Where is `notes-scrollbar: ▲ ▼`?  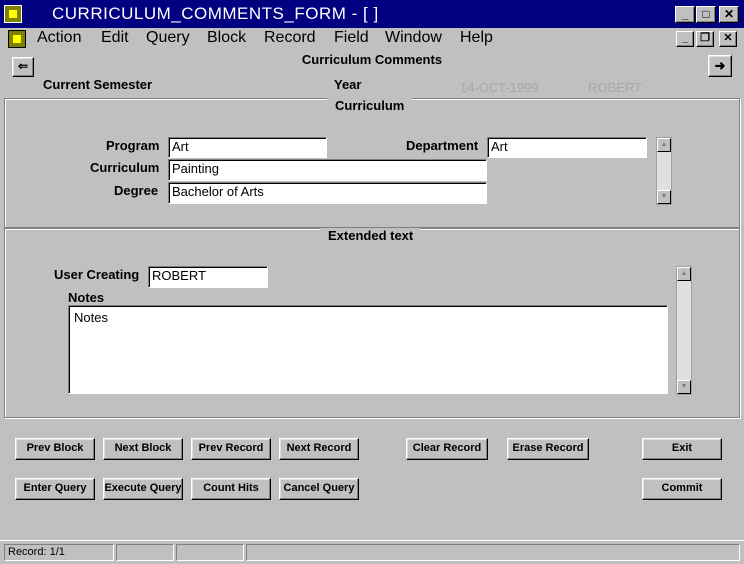 notes-scrollbar: ▲ ▼ is located at coordinates (684, 330).